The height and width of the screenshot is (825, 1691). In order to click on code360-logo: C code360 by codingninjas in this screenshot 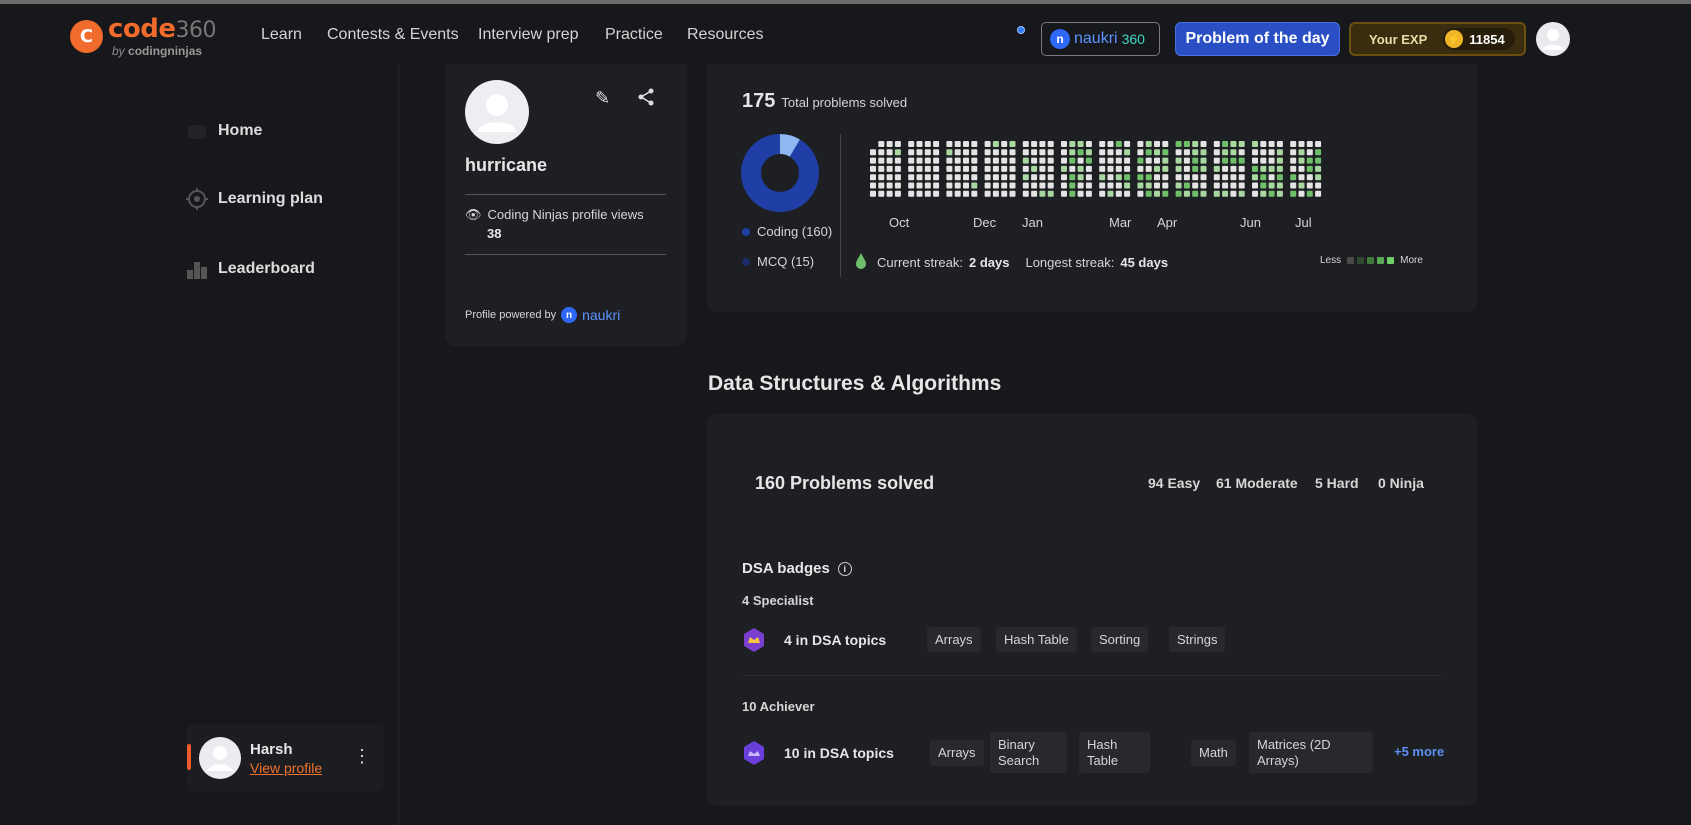, I will do `click(145, 36)`.